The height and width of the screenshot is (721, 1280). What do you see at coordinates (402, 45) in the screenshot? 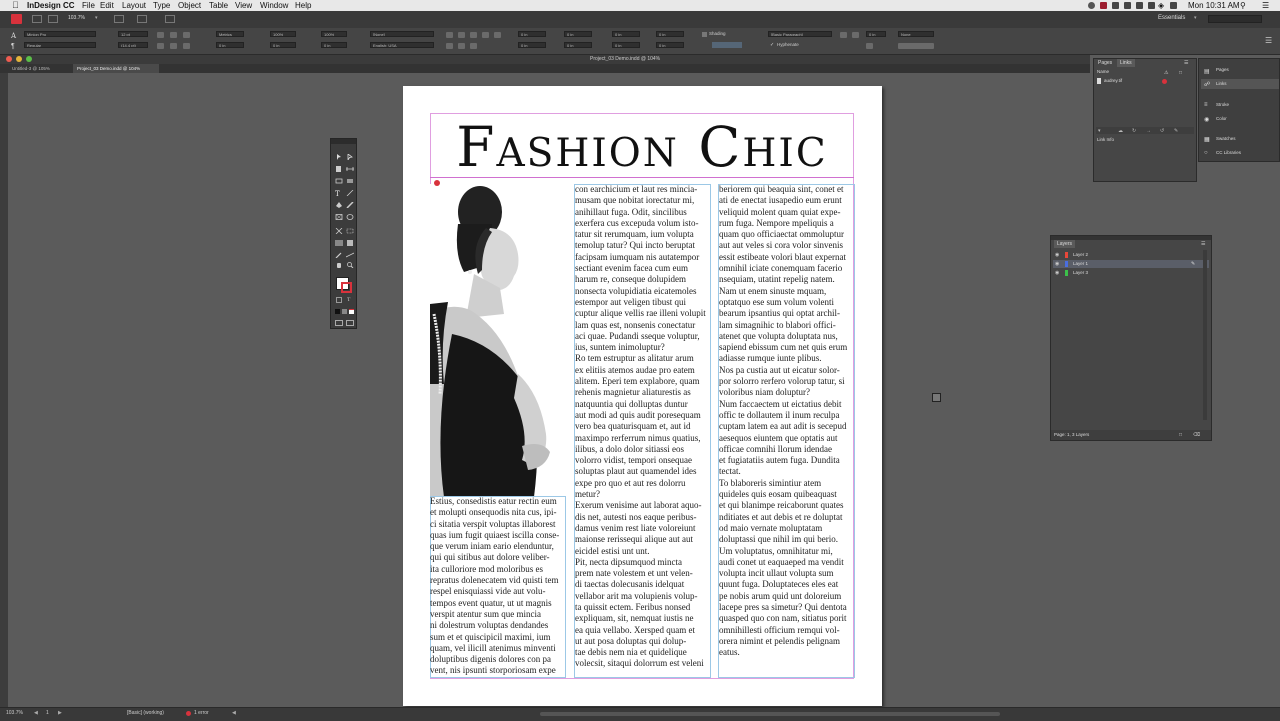
I see `language-field: English: USA` at bounding box center [402, 45].